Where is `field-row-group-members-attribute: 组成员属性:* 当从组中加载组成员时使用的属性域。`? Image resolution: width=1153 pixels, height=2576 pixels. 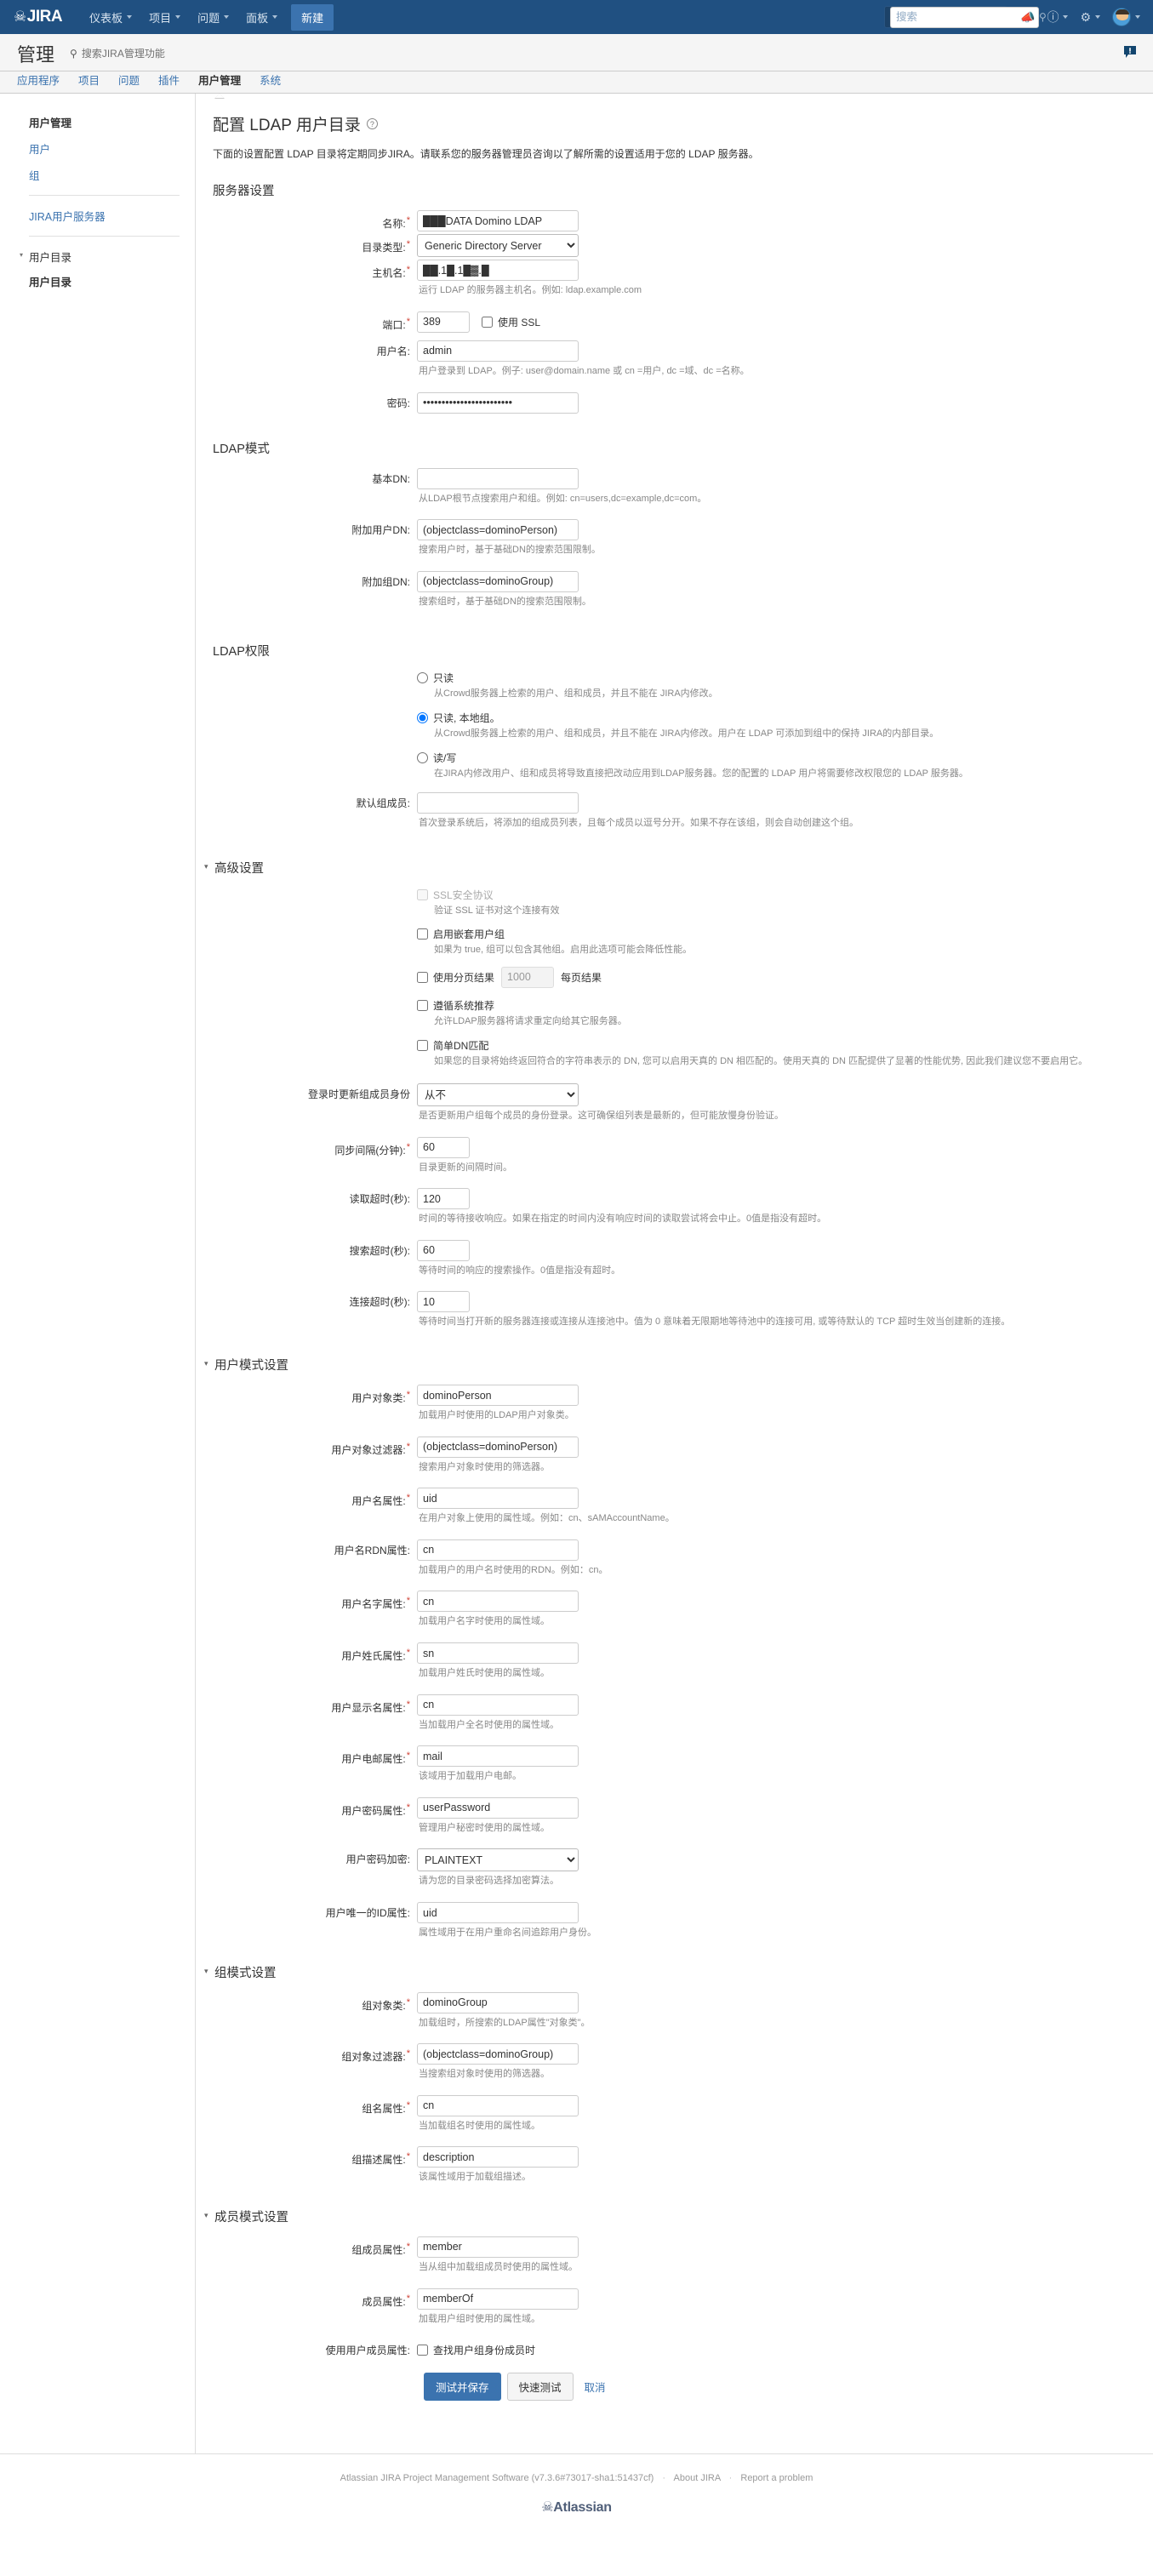 field-row-group-members-attribute: 组成员属性:* 当从组中加载组成员时使用的属性域。 is located at coordinates (673, 2261).